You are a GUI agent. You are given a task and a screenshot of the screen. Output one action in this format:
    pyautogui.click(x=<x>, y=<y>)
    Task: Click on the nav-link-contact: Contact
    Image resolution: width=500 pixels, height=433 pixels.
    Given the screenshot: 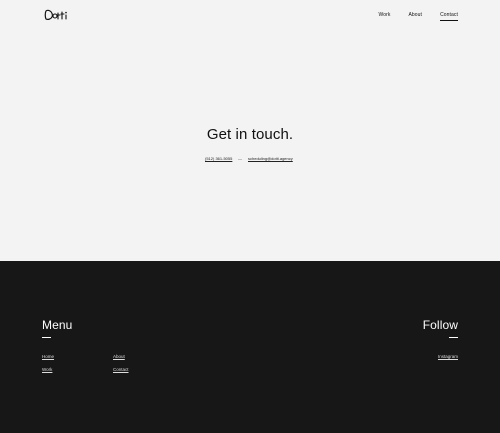 What is the action you would take?
    pyautogui.click(x=449, y=16)
    